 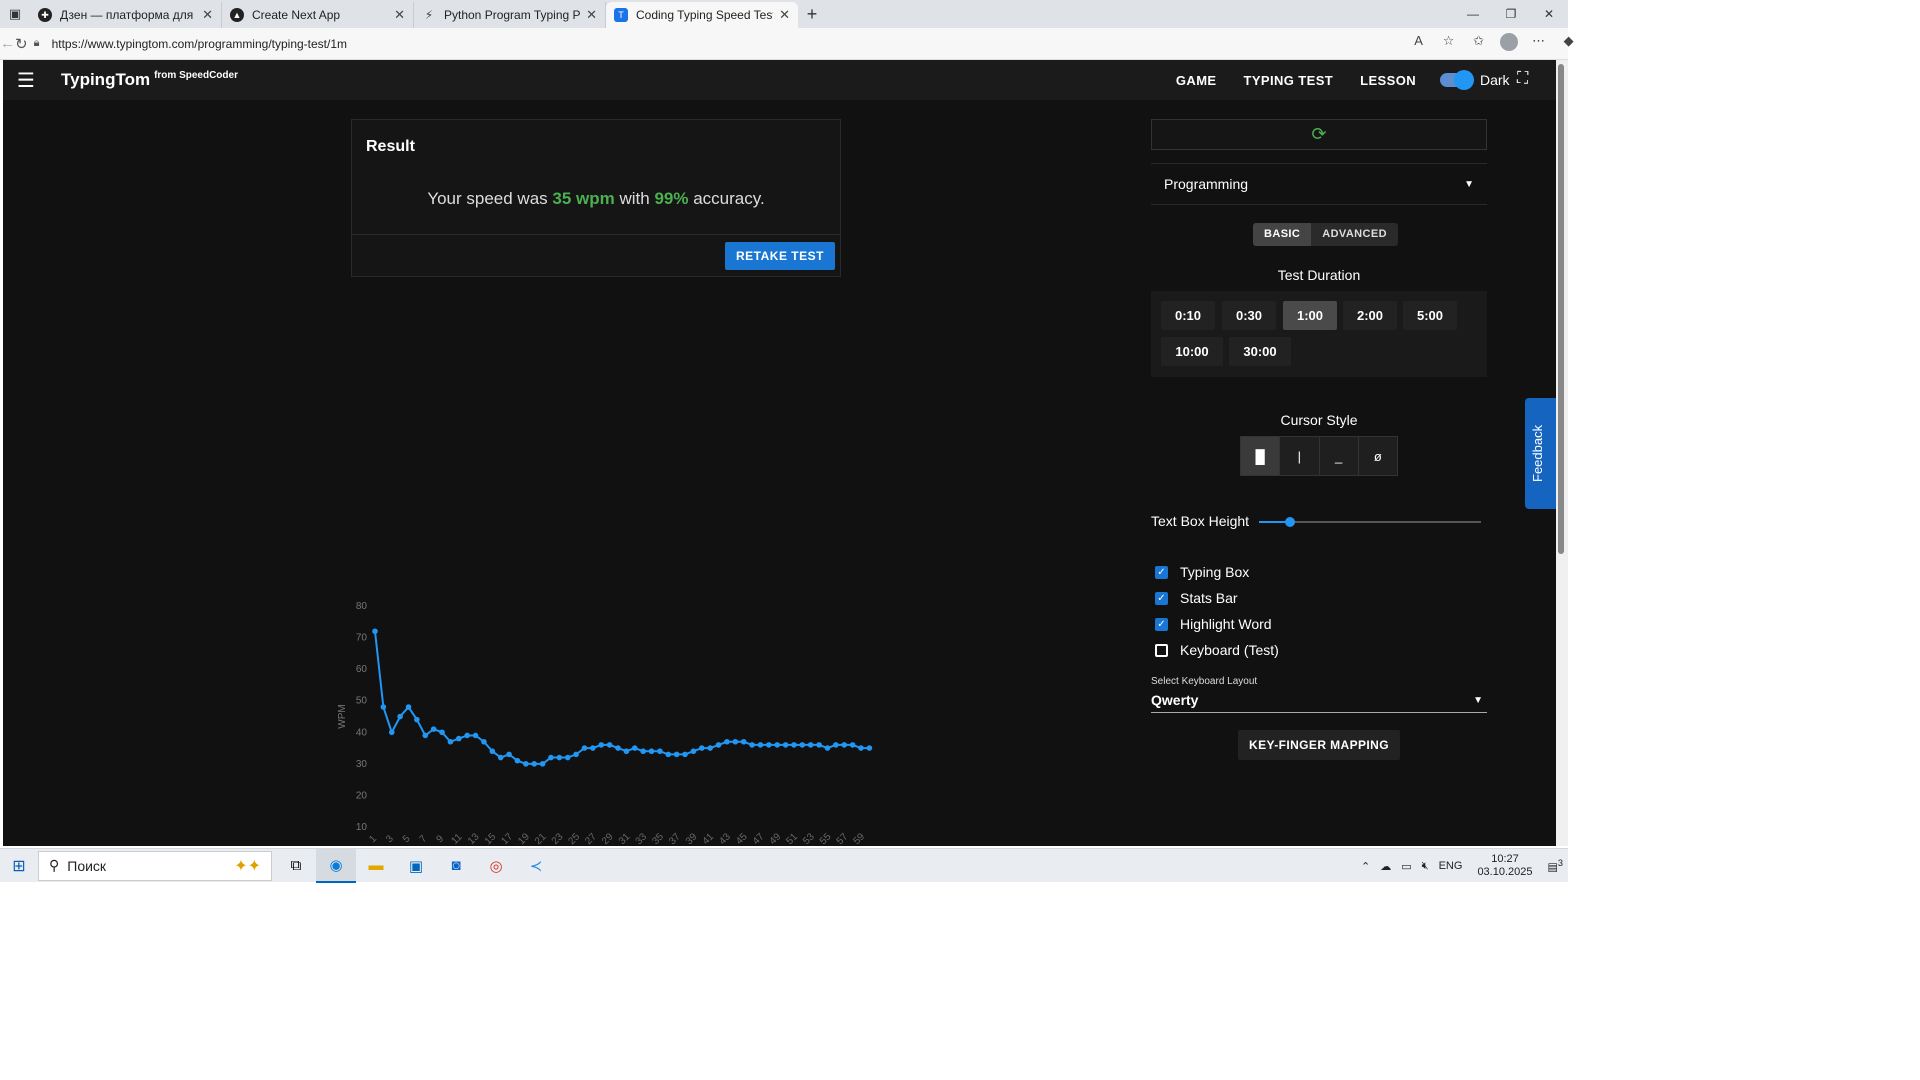 I want to click on profile-icon, so click(x=1509, y=43).